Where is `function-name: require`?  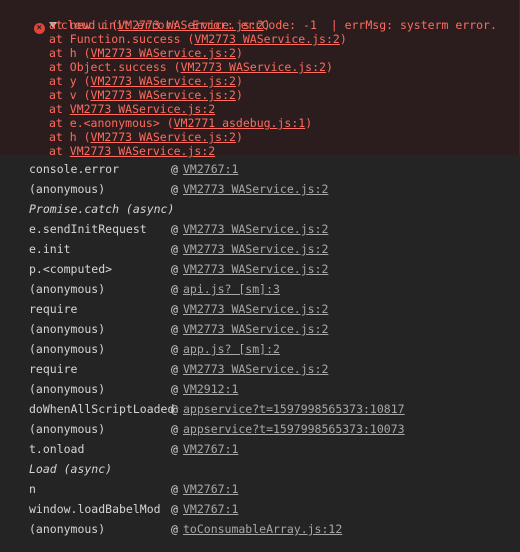 function-name: require is located at coordinates (53, 309).